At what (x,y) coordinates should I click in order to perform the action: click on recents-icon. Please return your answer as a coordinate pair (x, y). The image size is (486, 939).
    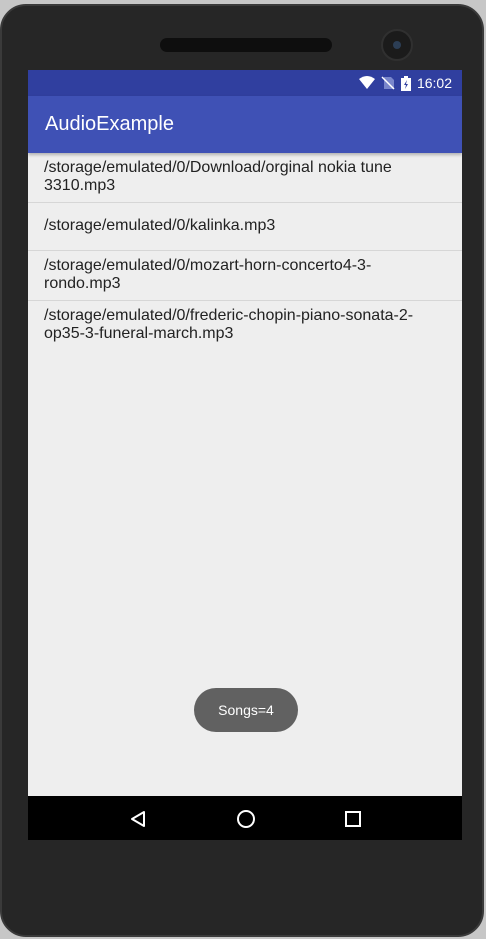
    Looking at the image, I should click on (353, 819).